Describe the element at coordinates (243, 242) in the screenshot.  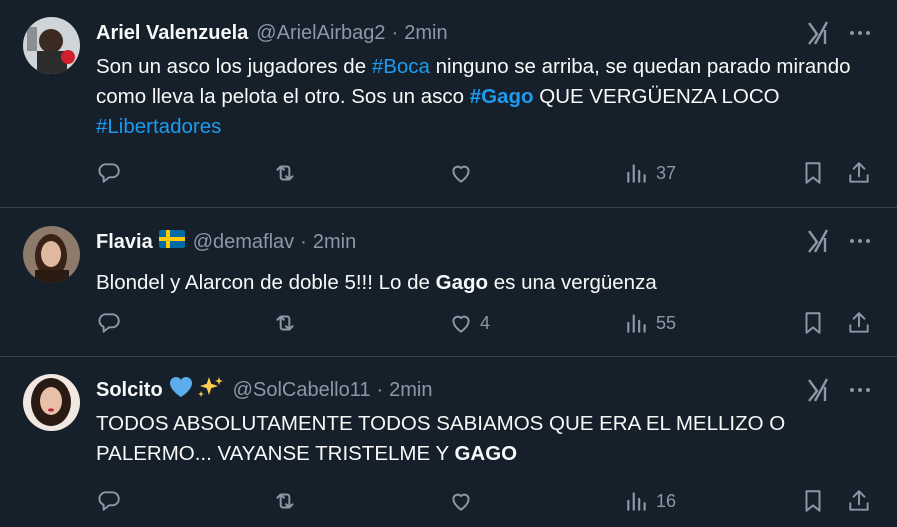
I see `user-handle: @demaflav` at that location.